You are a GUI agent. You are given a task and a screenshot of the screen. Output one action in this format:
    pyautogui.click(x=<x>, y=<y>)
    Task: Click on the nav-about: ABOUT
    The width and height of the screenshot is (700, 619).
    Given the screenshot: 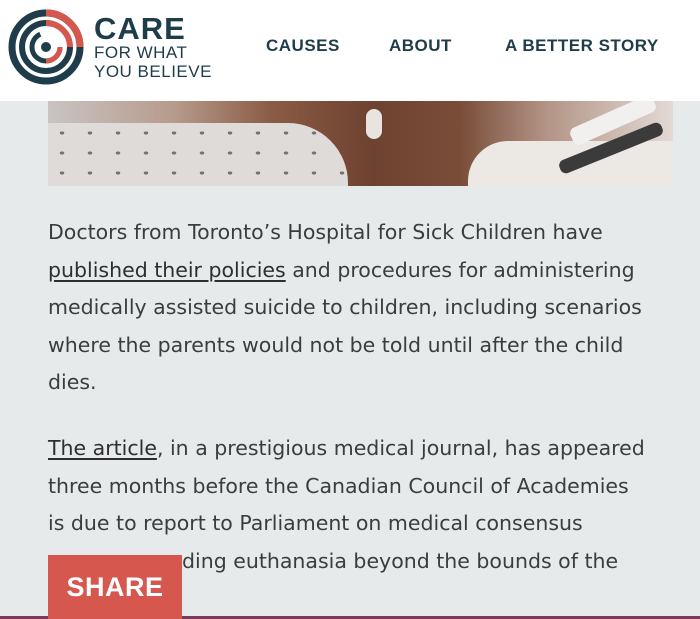 What is the action you would take?
    pyautogui.click(x=420, y=46)
    